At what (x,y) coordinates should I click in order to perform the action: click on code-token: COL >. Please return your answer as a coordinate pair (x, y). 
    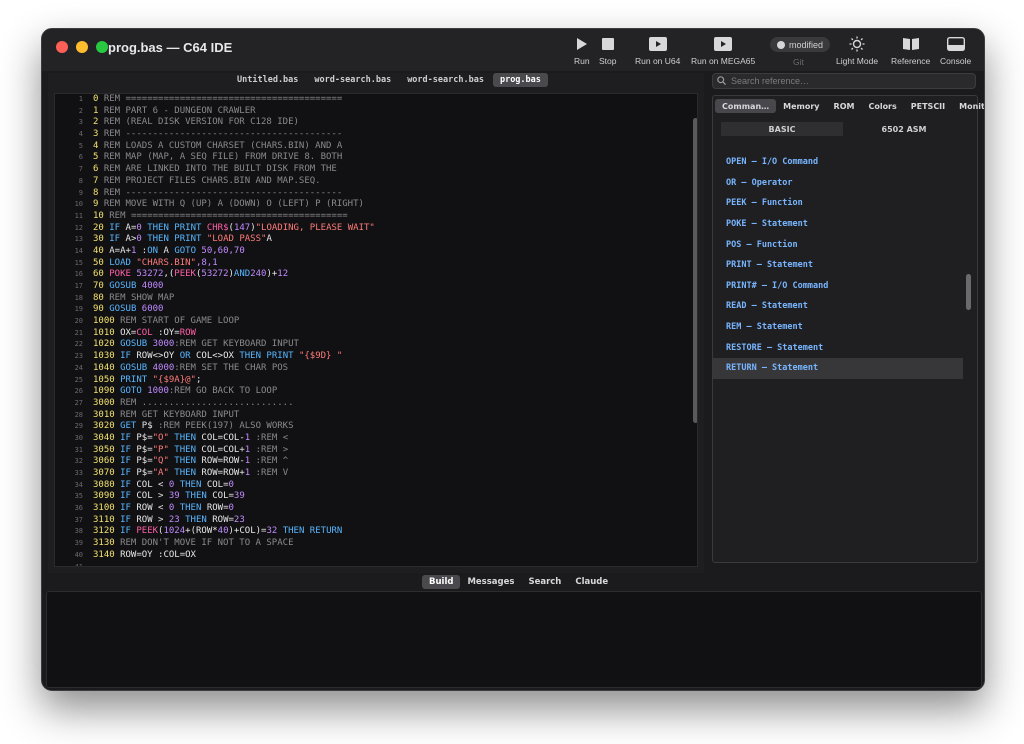
    Looking at the image, I should click on (152, 496).